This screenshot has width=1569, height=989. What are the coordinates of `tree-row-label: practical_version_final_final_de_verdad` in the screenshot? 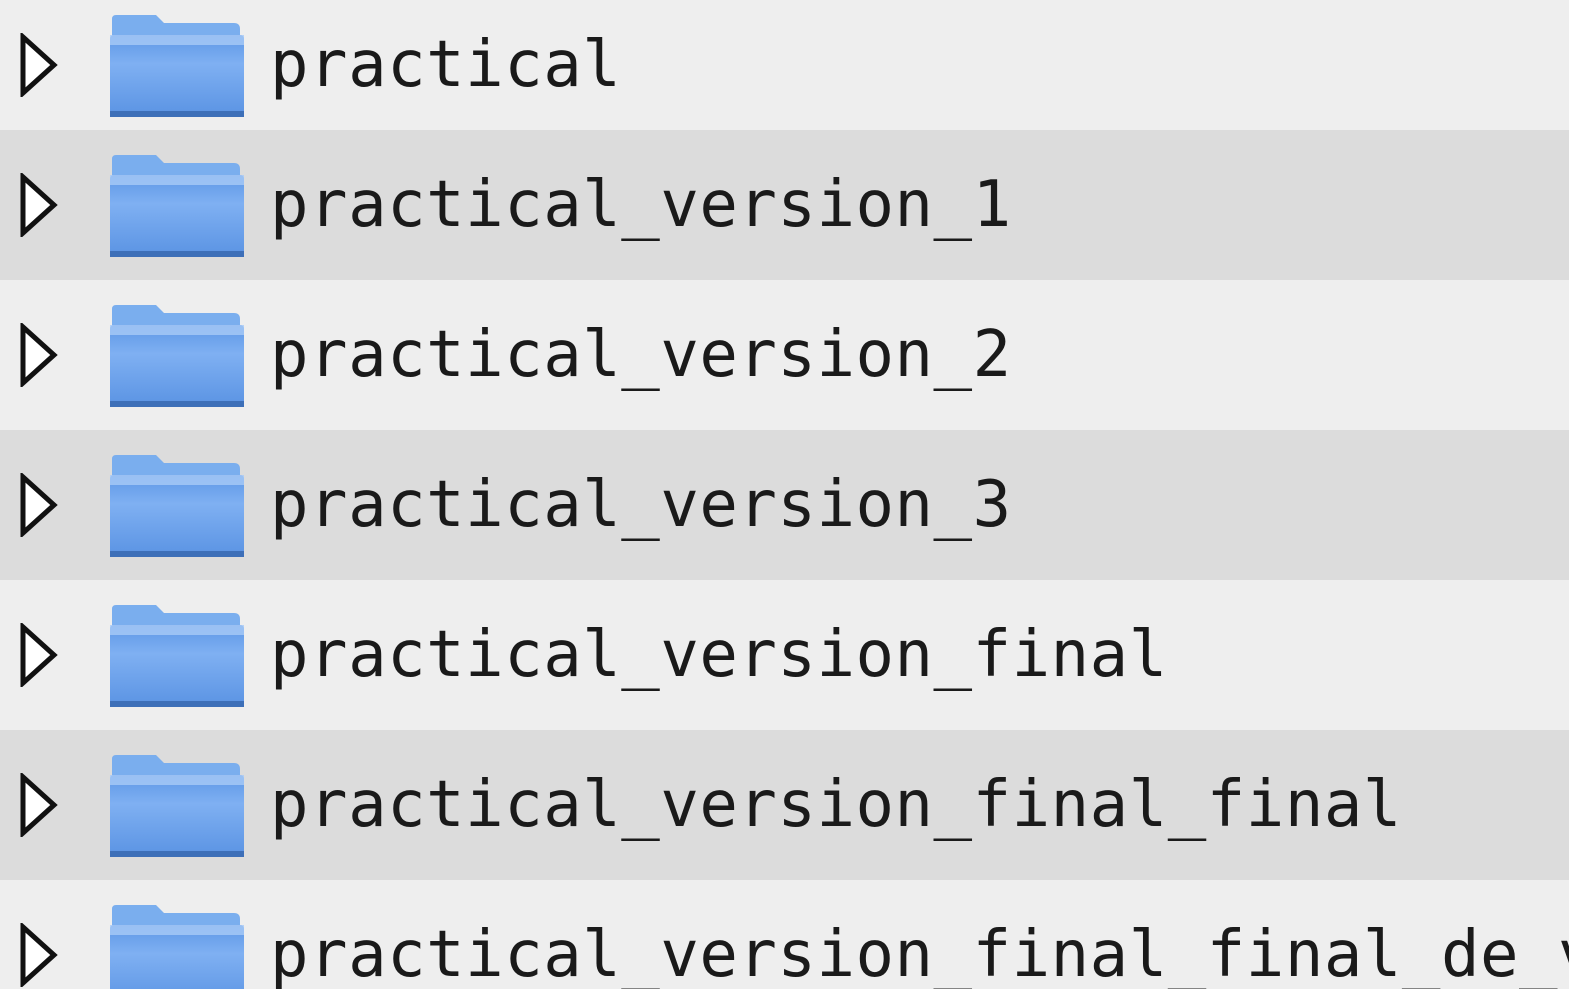 It's located at (919, 953).